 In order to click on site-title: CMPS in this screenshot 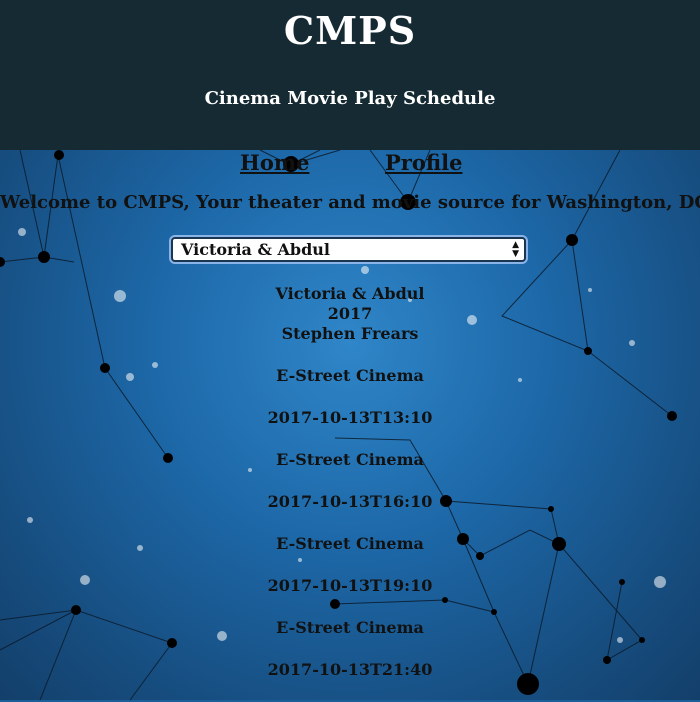, I will do `click(350, 30)`.